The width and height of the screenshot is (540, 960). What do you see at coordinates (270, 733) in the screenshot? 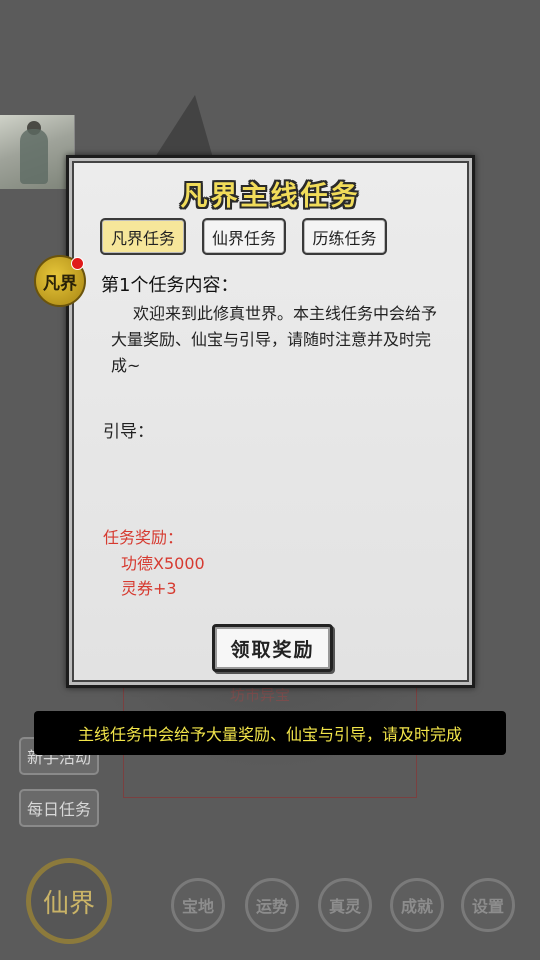
I see `hint-tooltip: 主线任务中会给予大量奖励、仙宝与引导，请及时完成` at bounding box center [270, 733].